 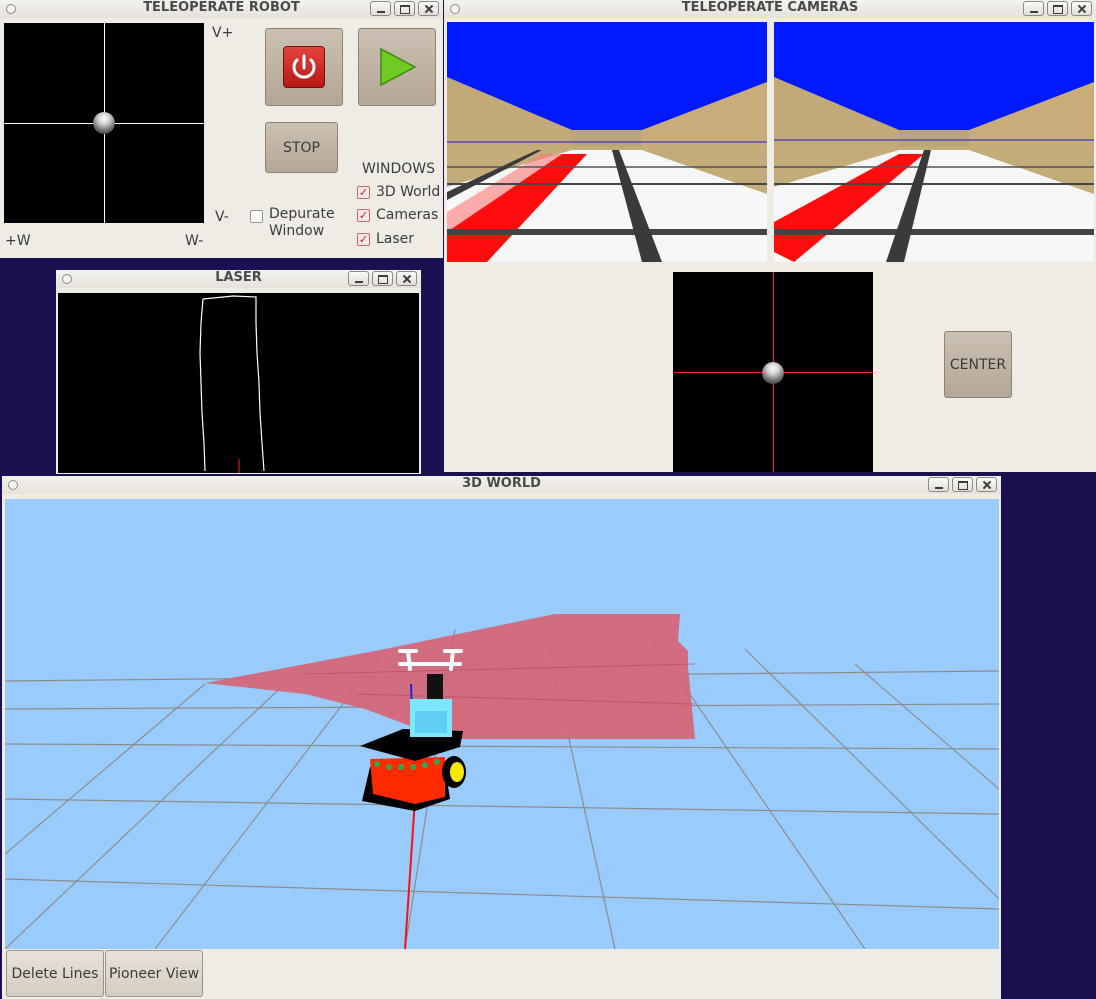 I want to click on camera-pan-tilt-pad, so click(x=773, y=372).